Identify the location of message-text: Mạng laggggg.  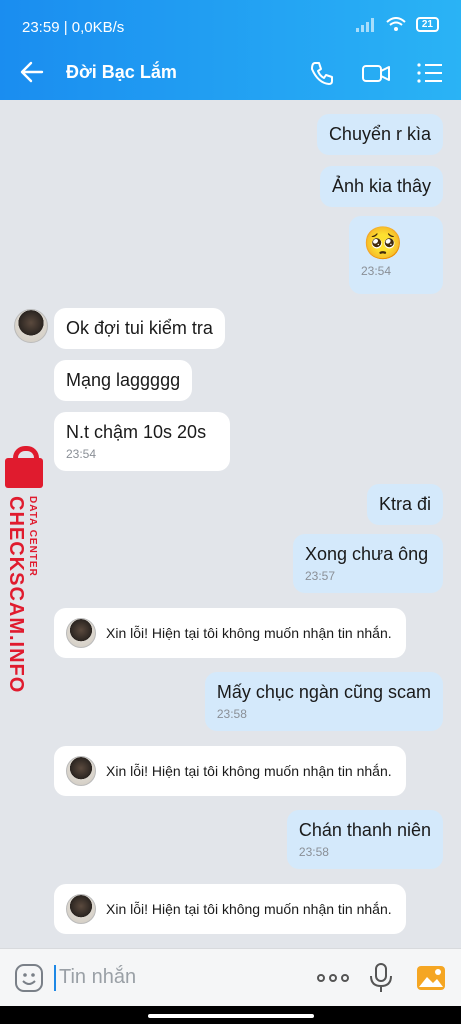
(123, 380).